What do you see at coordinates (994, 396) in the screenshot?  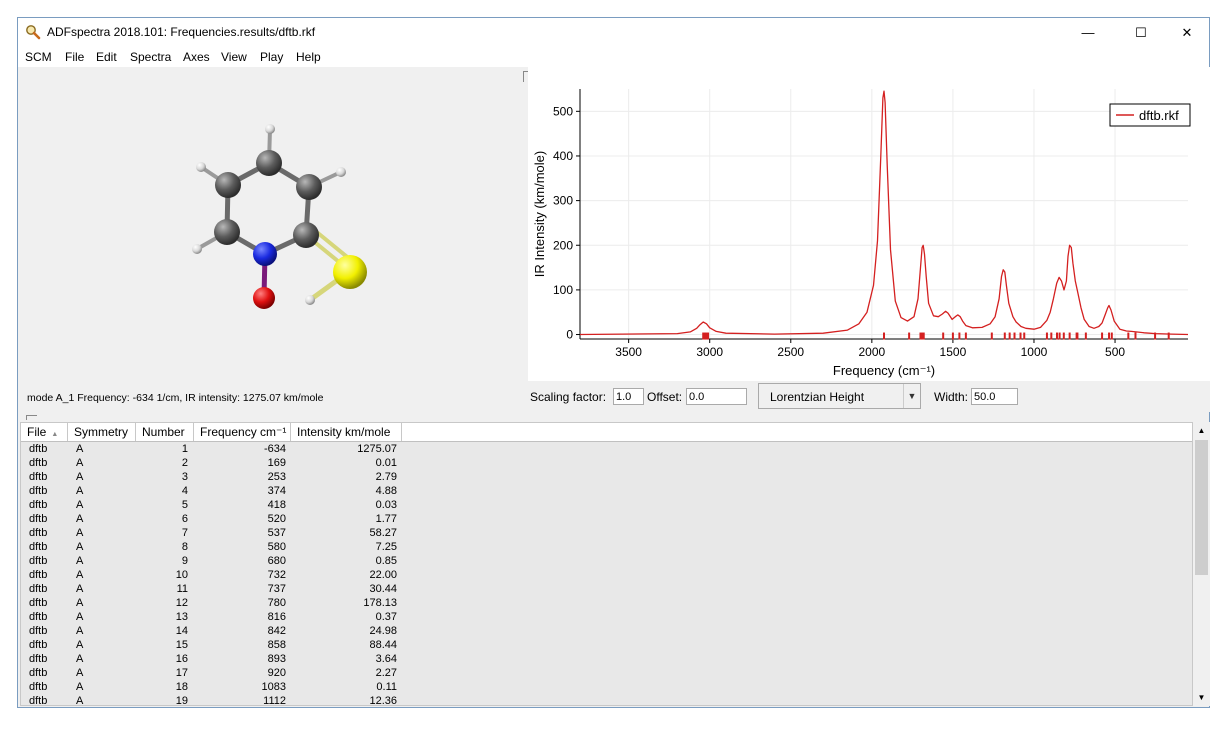 I see `width-input: 50.0` at bounding box center [994, 396].